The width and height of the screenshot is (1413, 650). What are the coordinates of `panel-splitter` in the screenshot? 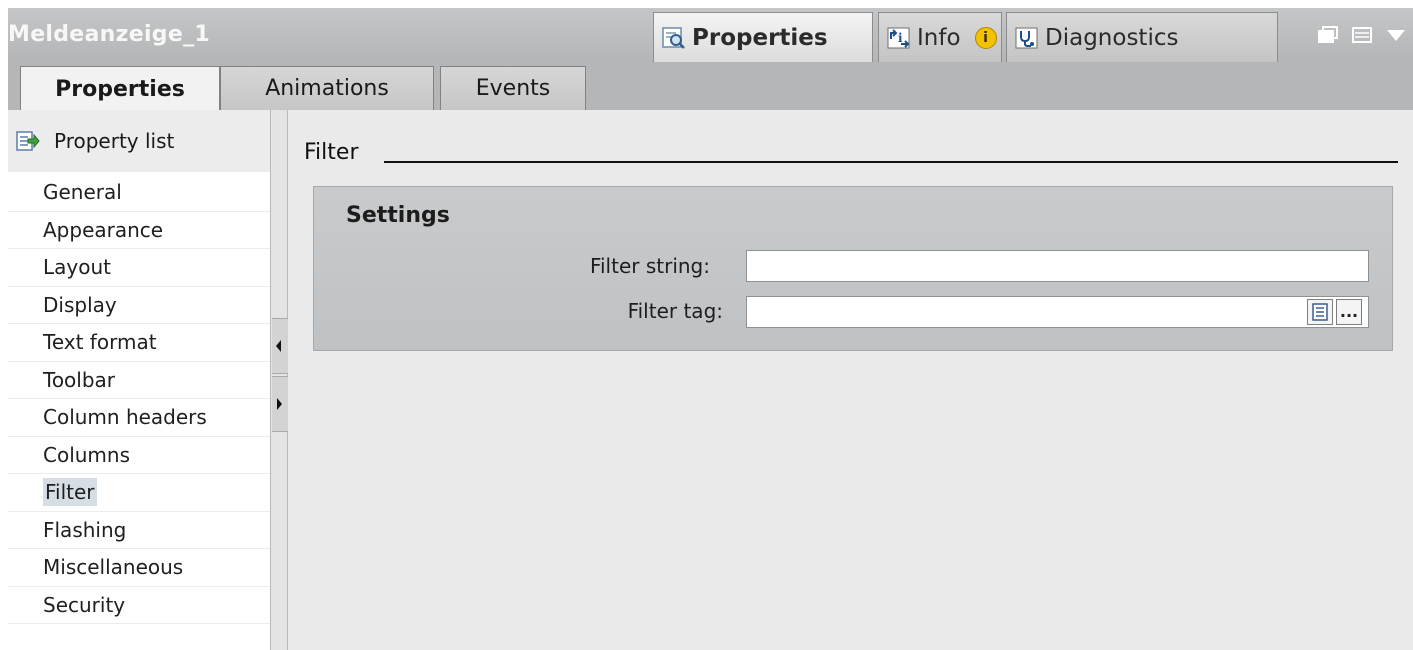 It's located at (279, 380).